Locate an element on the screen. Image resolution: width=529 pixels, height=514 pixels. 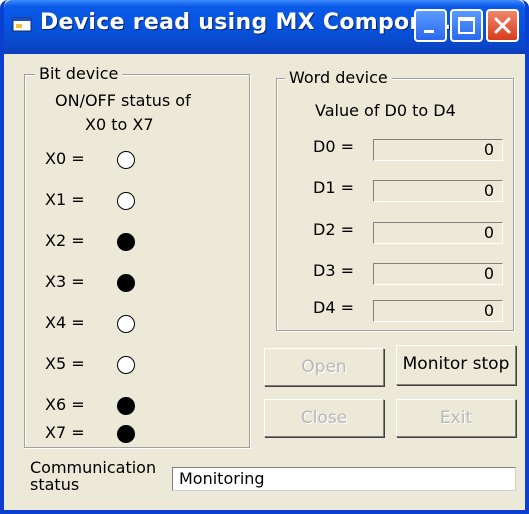
word-device-caption: Value of D0 to D4 is located at coordinates (385, 110).